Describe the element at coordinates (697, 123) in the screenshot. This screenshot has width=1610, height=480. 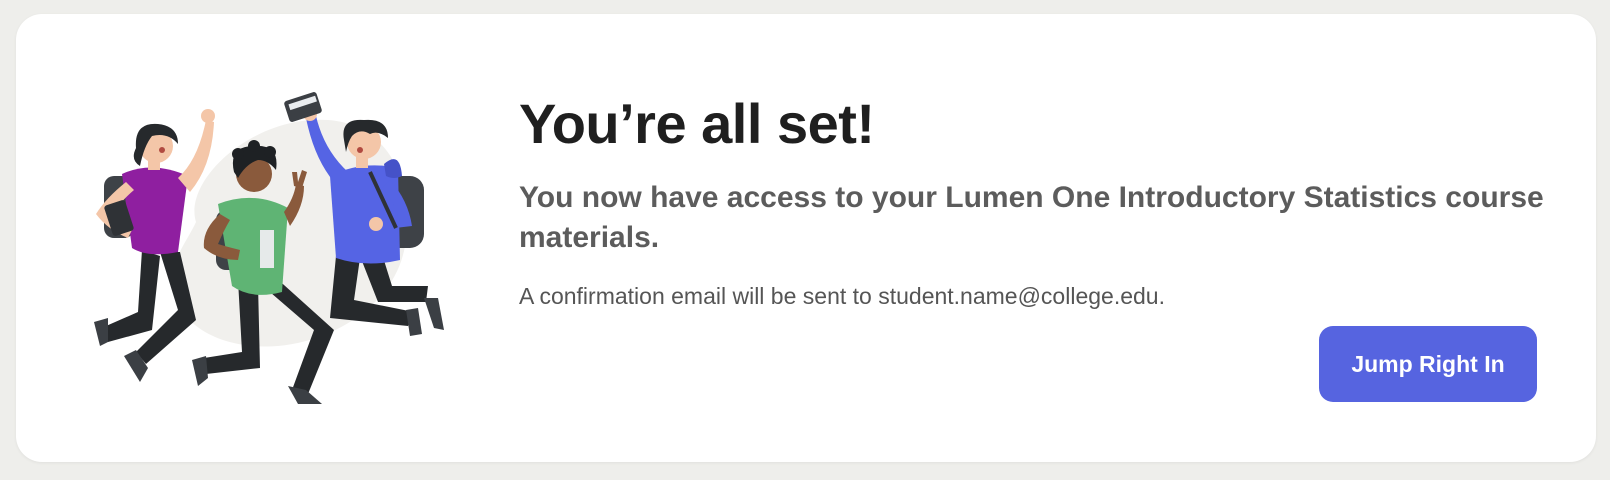
I see `page-title: You’re all set!` at that location.